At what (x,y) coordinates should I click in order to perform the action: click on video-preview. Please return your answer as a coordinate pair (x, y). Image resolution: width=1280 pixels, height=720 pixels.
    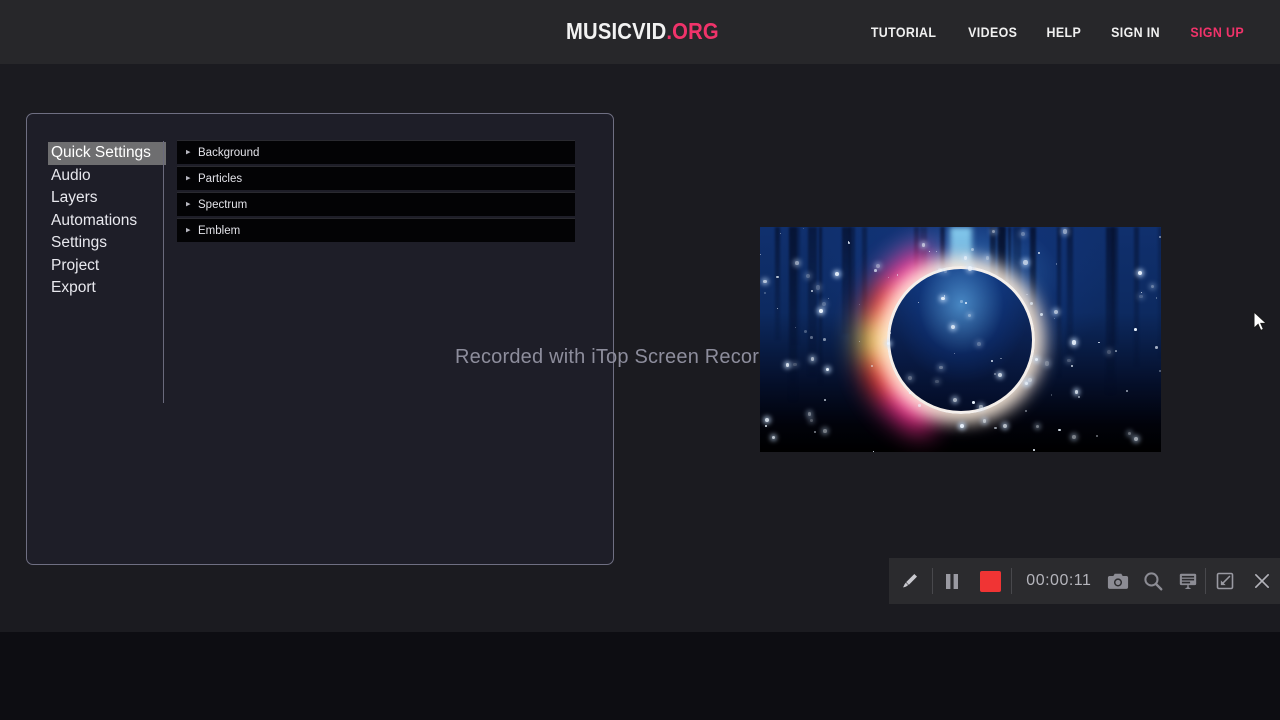
    Looking at the image, I should click on (960, 339).